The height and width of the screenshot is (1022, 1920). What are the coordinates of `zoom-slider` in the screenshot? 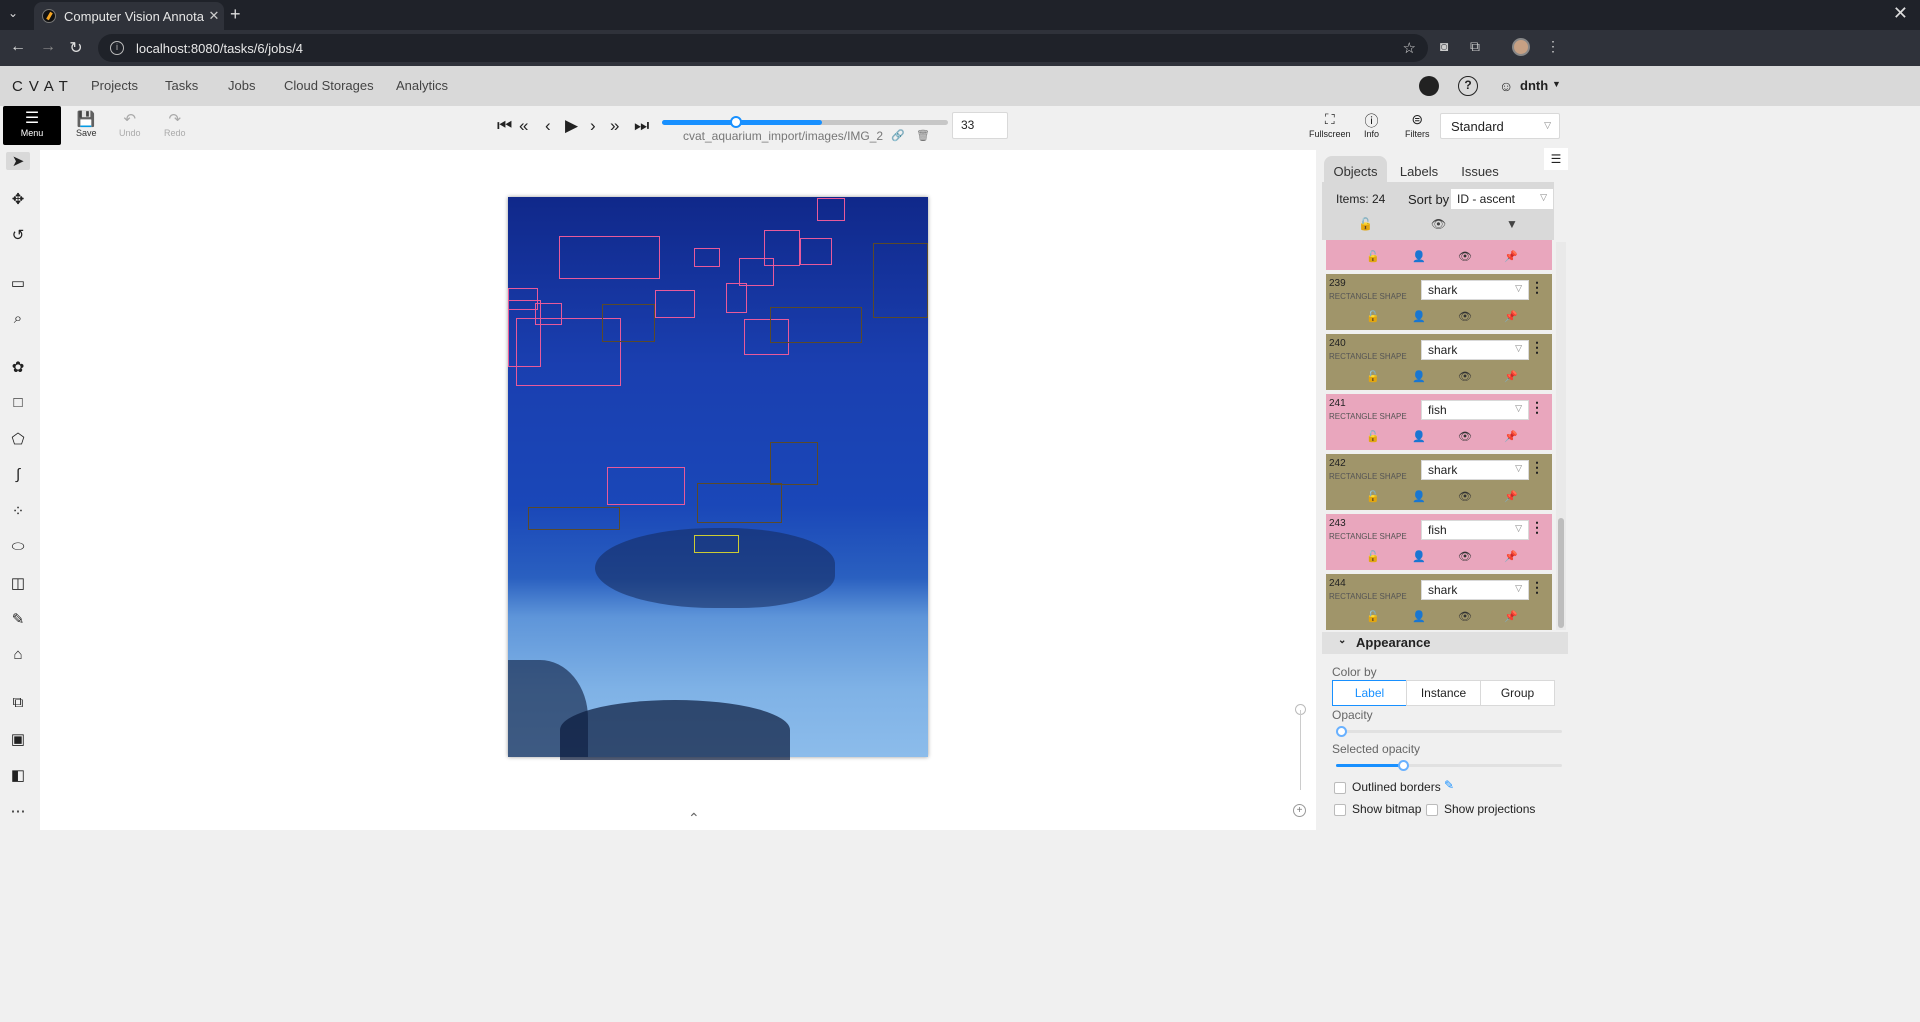 It's located at (1300, 750).